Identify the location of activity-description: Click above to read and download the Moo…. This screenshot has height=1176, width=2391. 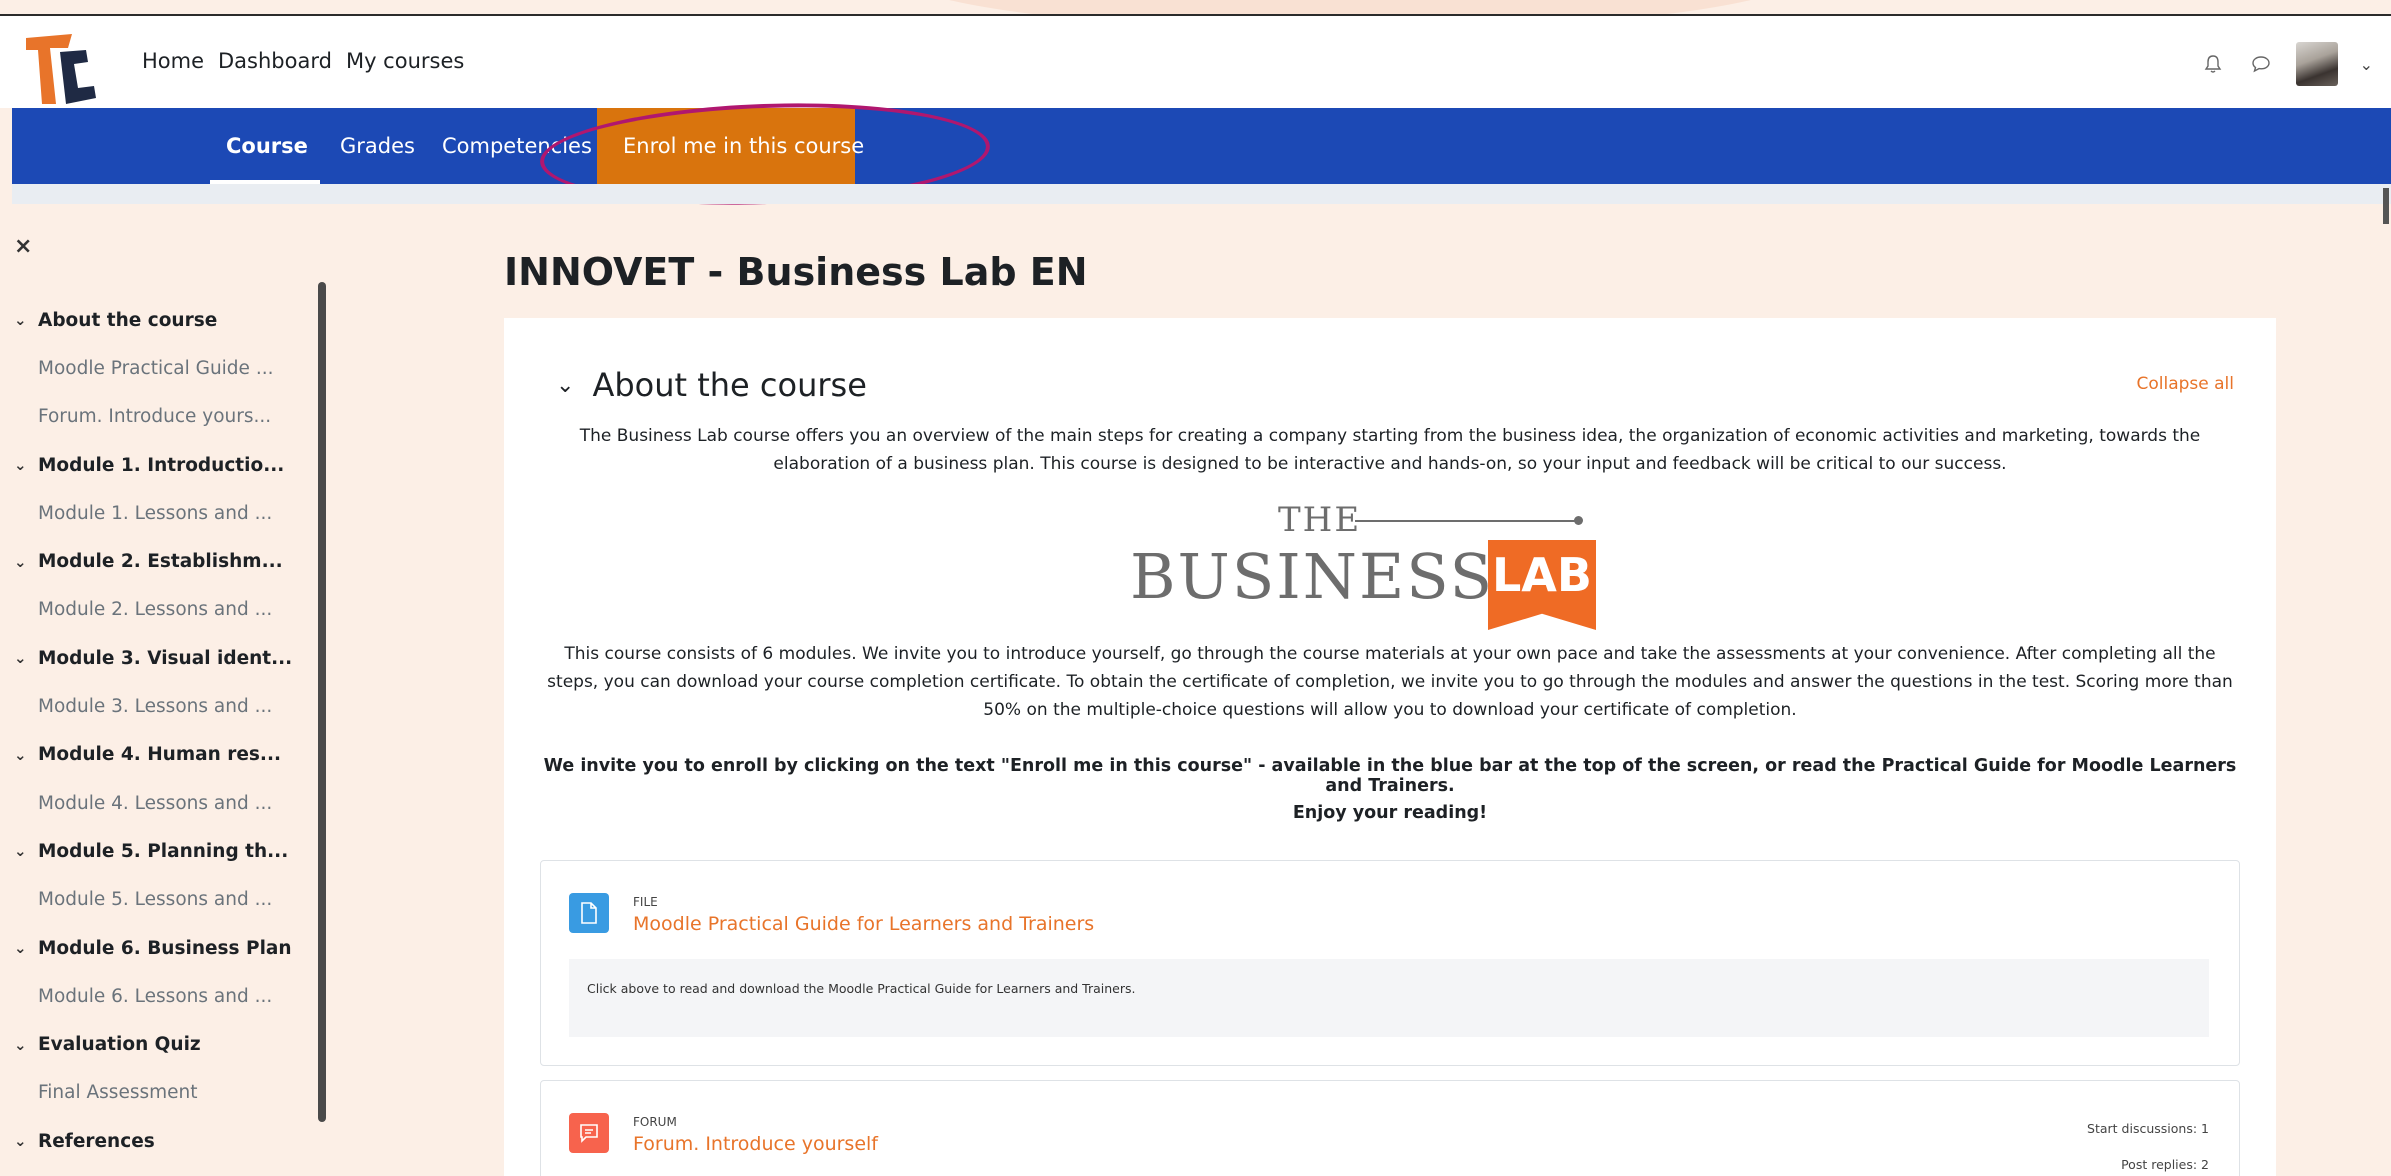
(1389, 998).